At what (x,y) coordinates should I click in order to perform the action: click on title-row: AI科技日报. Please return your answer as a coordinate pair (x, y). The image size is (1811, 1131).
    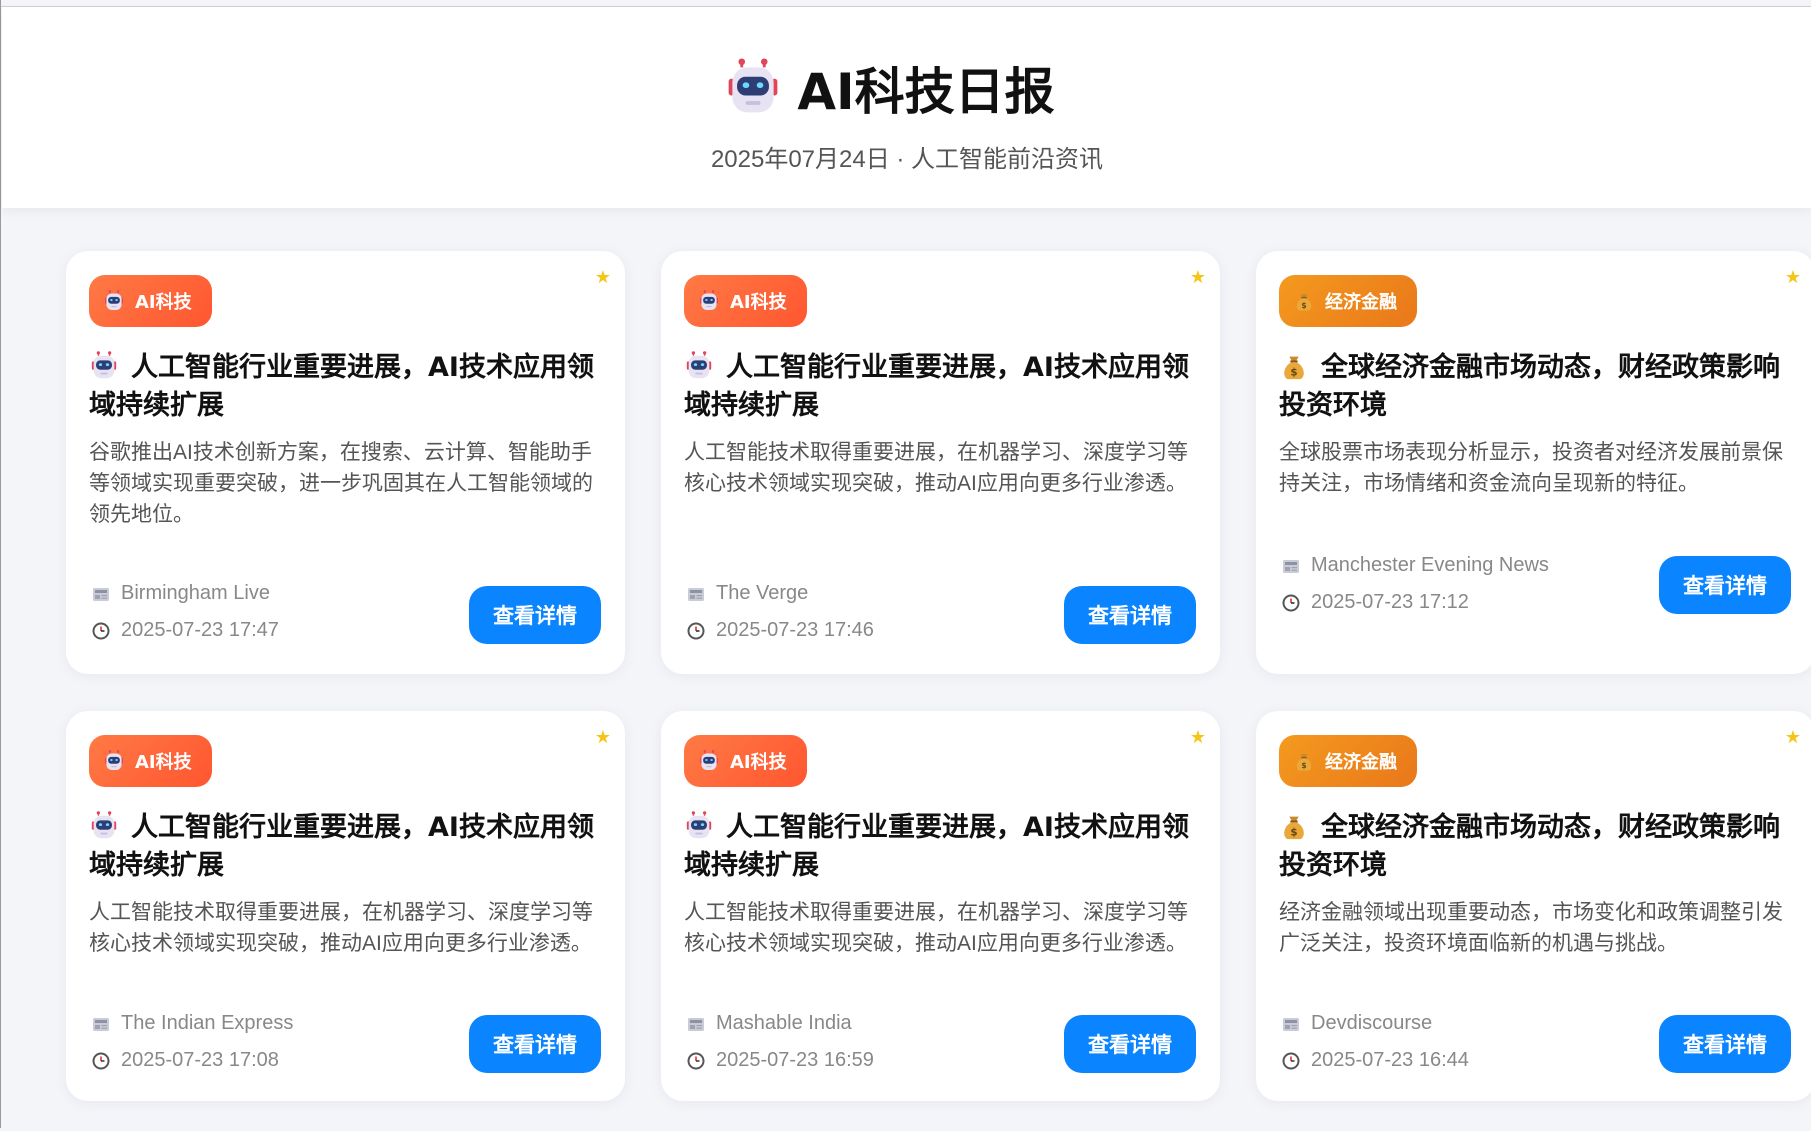
    Looking at the image, I should click on (906, 88).